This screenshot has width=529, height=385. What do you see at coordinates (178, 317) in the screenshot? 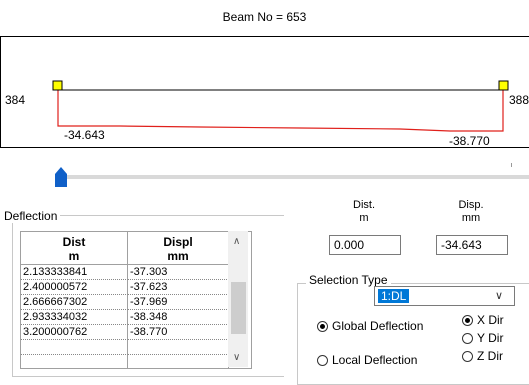
I see `cell-displ: -38.348` at bounding box center [178, 317].